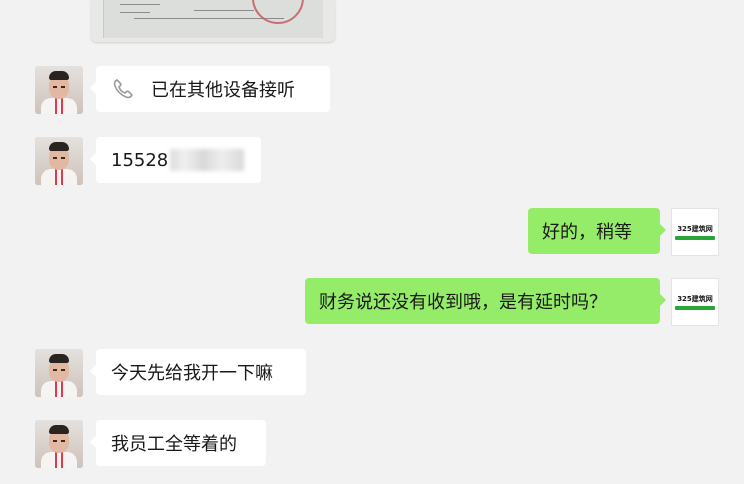 The width and height of the screenshot is (744, 484). I want to click on stamp-seal, so click(278, 12).